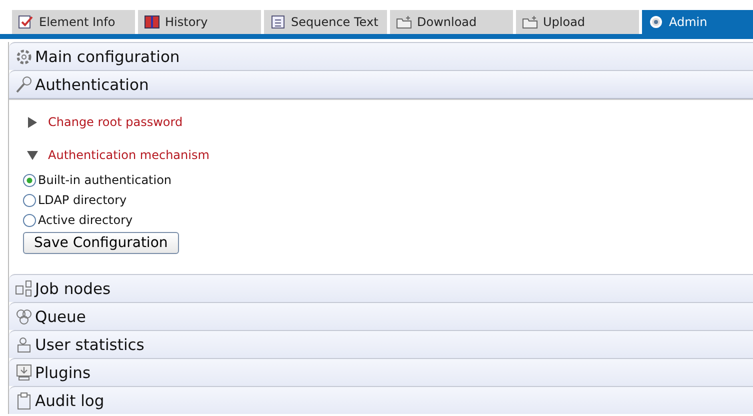 Image resolution: width=753 pixels, height=416 pixels. What do you see at coordinates (697, 22) in the screenshot?
I see `tab: Admin` at bounding box center [697, 22].